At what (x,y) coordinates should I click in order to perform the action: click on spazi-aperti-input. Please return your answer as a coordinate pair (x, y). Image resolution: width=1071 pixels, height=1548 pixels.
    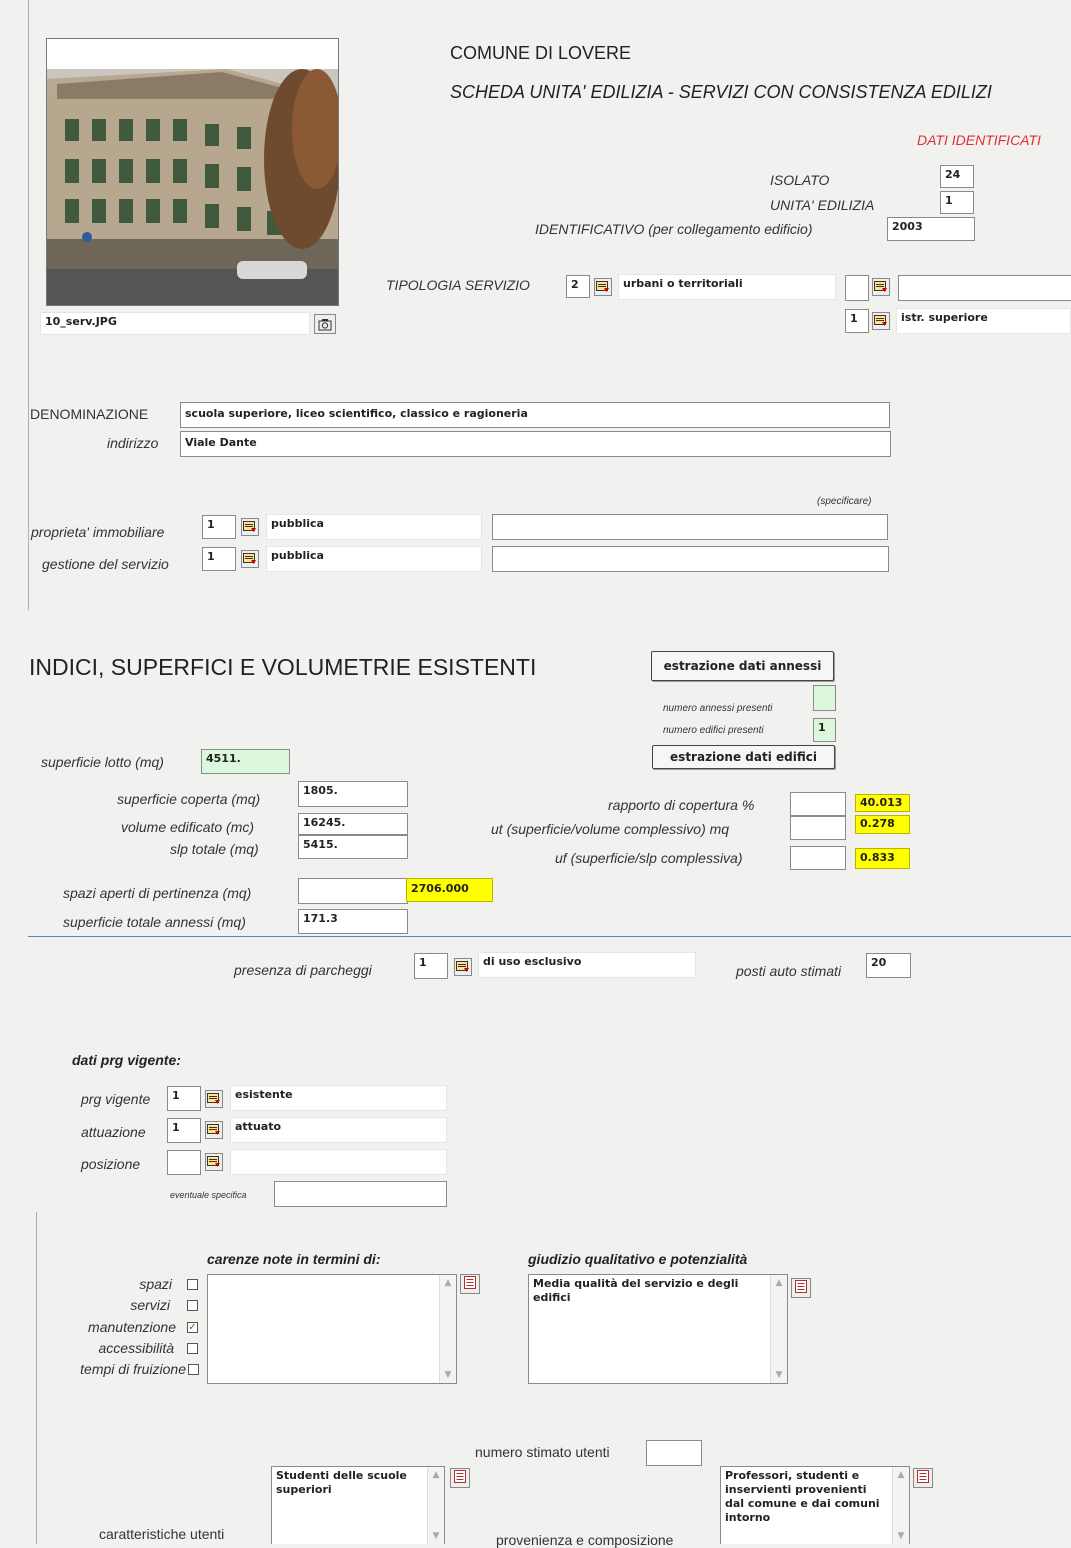
    Looking at the image, I should click on (353, 891).